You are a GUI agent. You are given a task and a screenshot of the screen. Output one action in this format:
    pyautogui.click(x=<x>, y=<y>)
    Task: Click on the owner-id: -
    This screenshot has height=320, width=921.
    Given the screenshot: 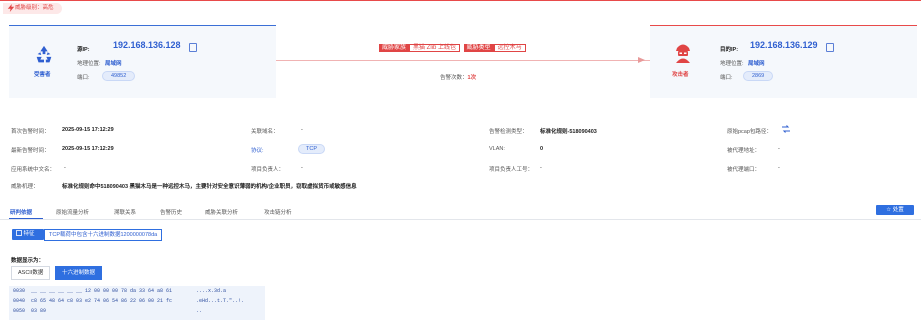 What is the action you would take?
    pyautogui.click(x=541, y=168)
    